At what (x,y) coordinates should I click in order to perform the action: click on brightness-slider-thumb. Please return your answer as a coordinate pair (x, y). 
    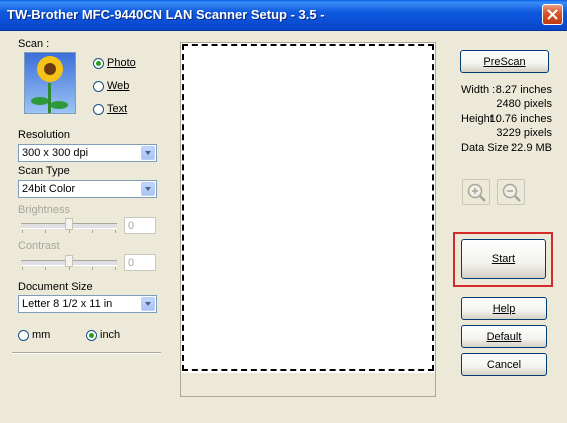
    Looking at the image, I should click on (69, 224).